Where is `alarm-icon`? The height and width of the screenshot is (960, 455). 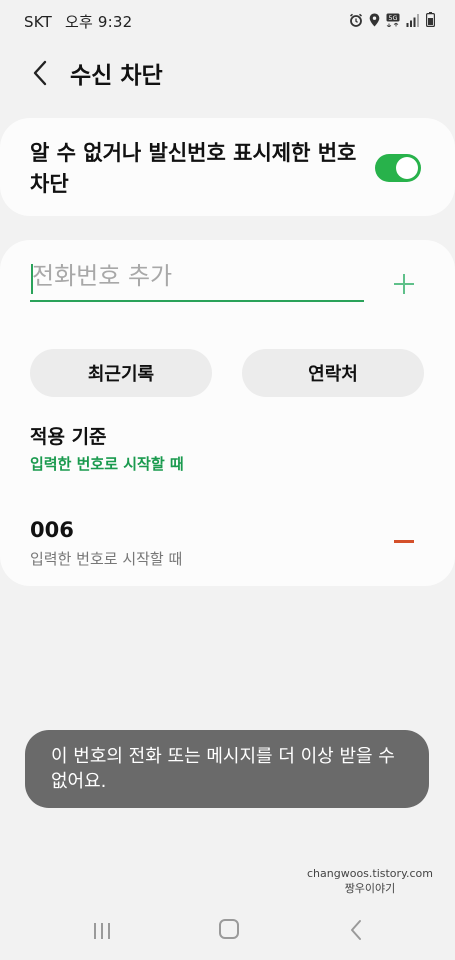 alarm-icon is located at coordinates (356, 20).